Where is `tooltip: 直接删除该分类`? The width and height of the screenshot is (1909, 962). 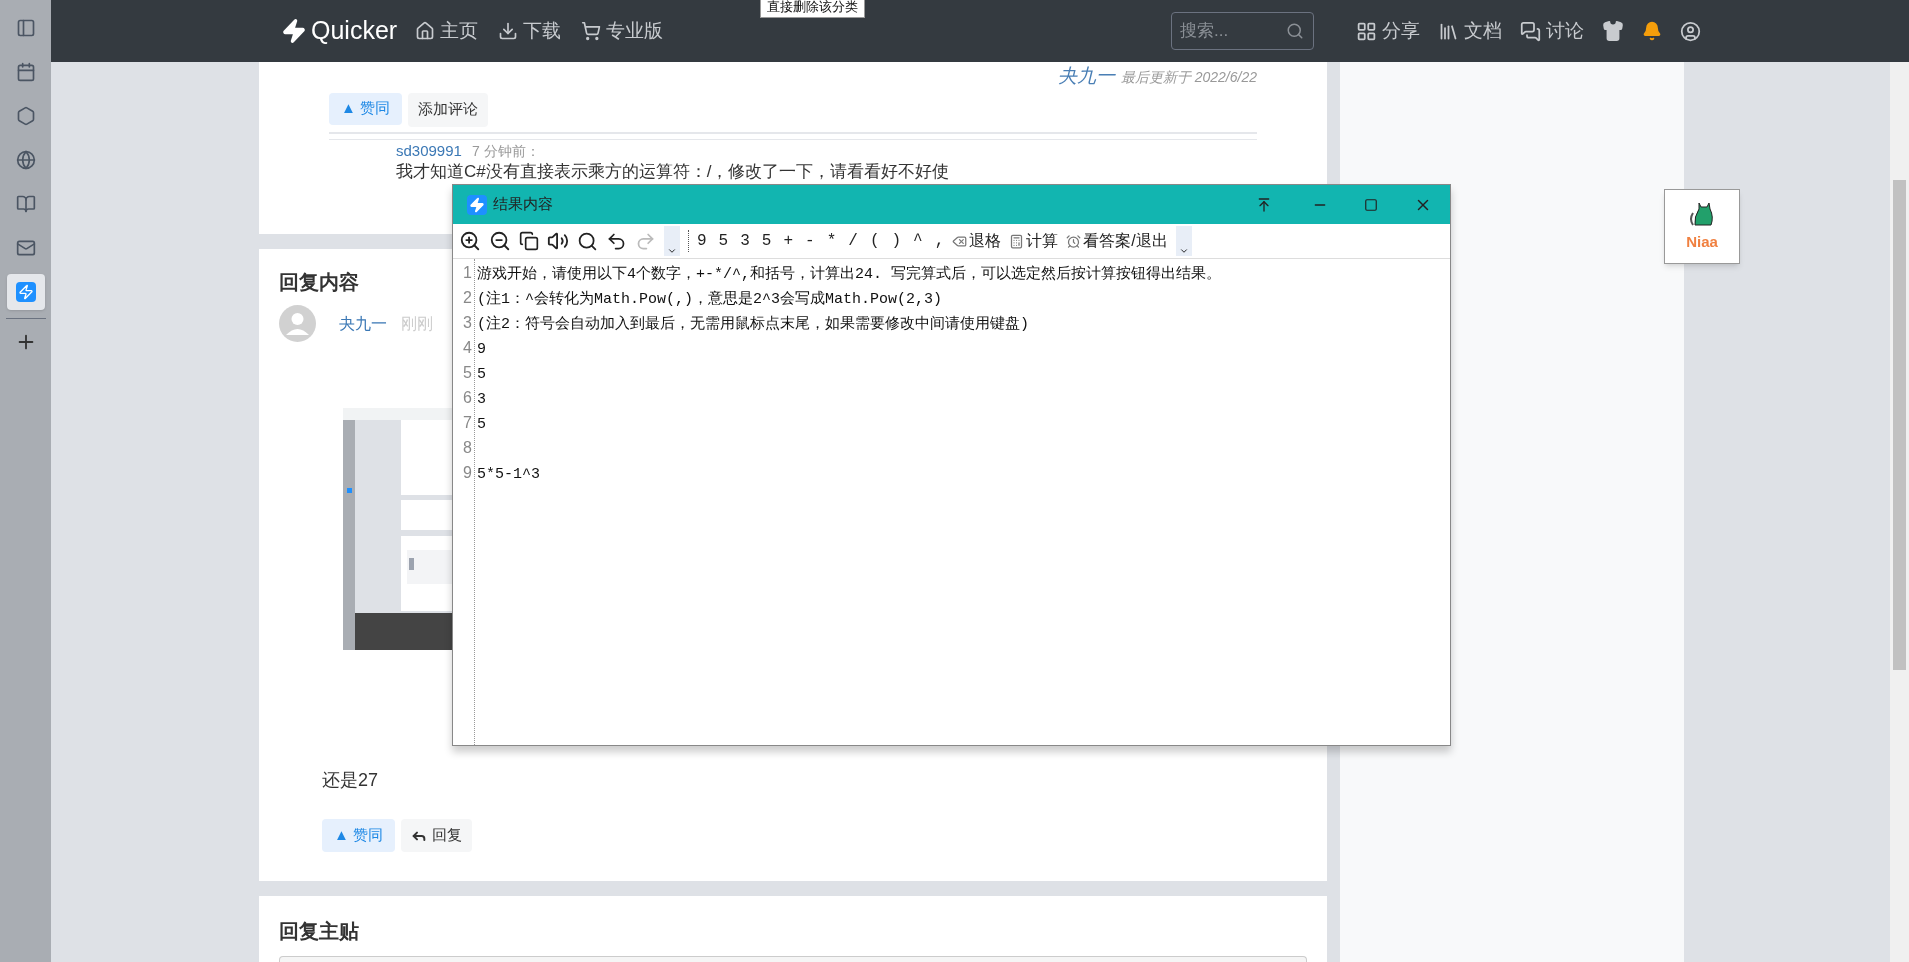
tooltip: 直接删除该分类 is located at coordinates (812, 9).